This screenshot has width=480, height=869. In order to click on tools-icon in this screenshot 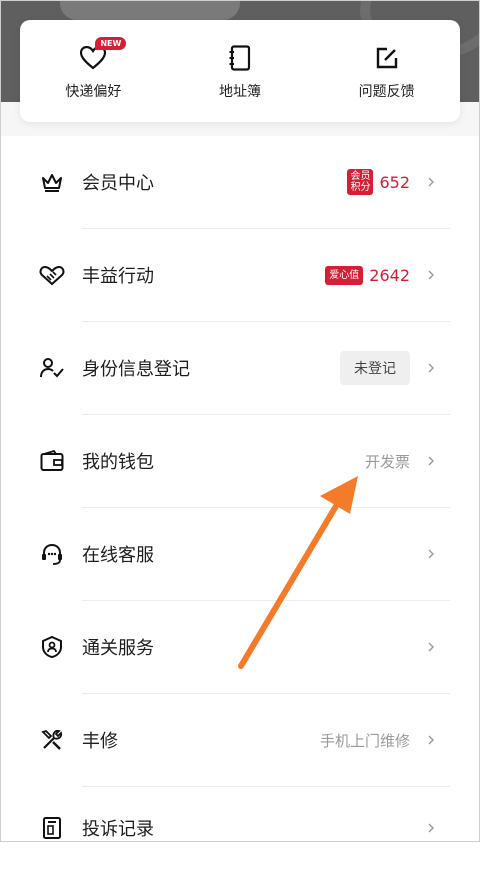, I will do `click(52, 740)`.